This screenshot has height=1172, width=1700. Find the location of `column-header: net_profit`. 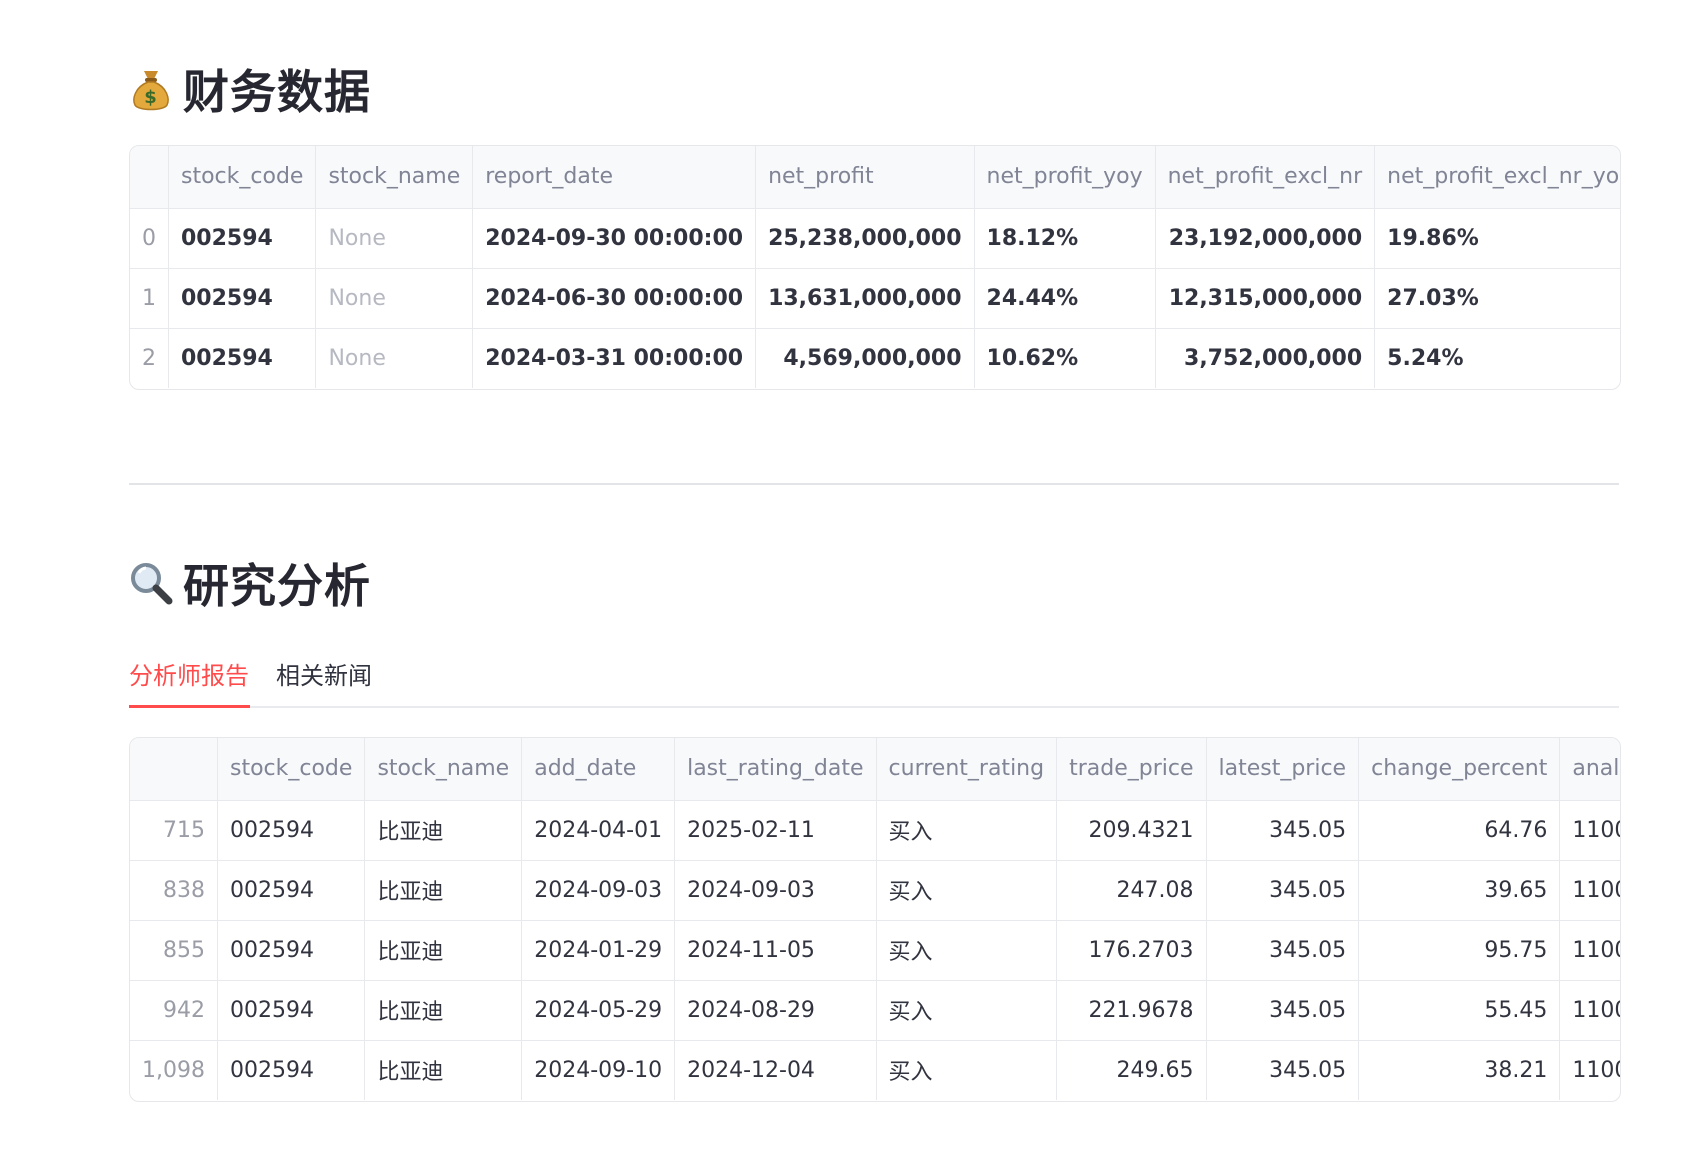

column-header: net_profit is located at coordinates (865, 177).